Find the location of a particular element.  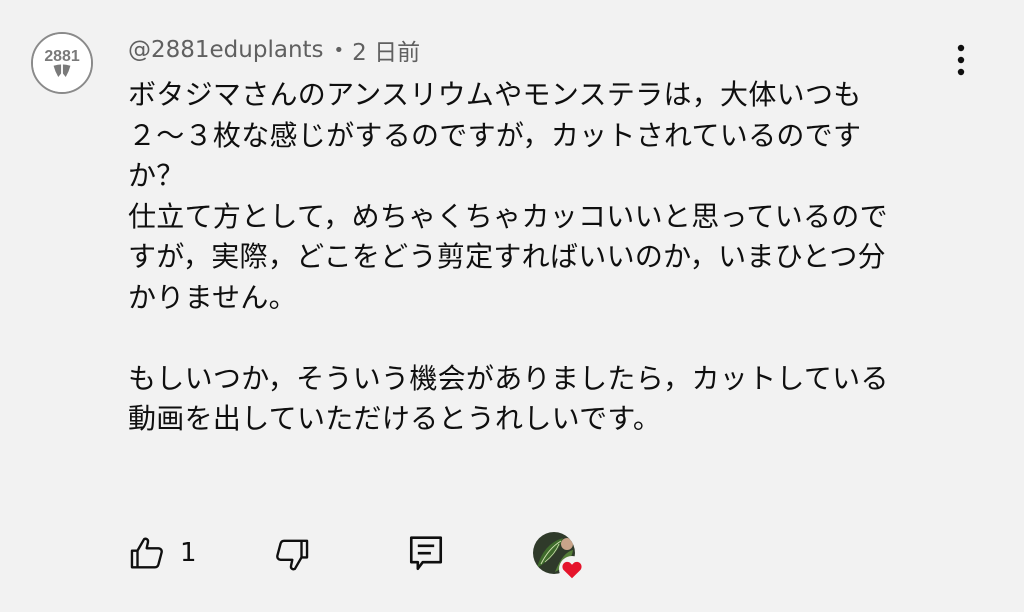

thumb-up-icon is located at coordinates (146, 553).